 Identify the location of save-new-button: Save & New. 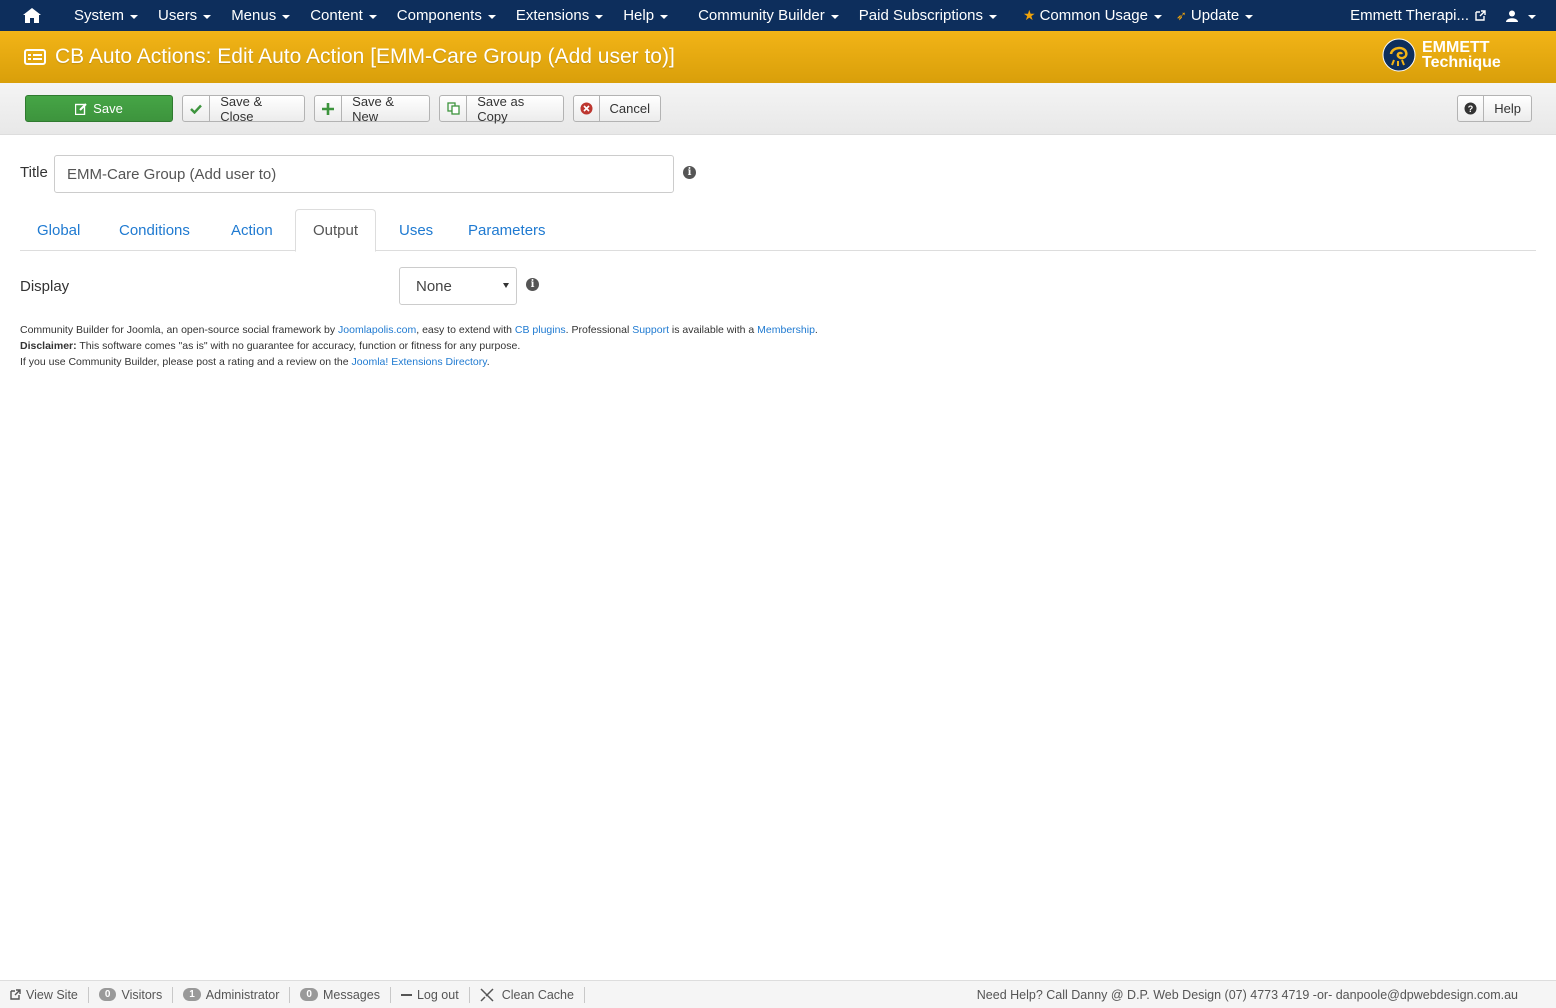
(372, 109).